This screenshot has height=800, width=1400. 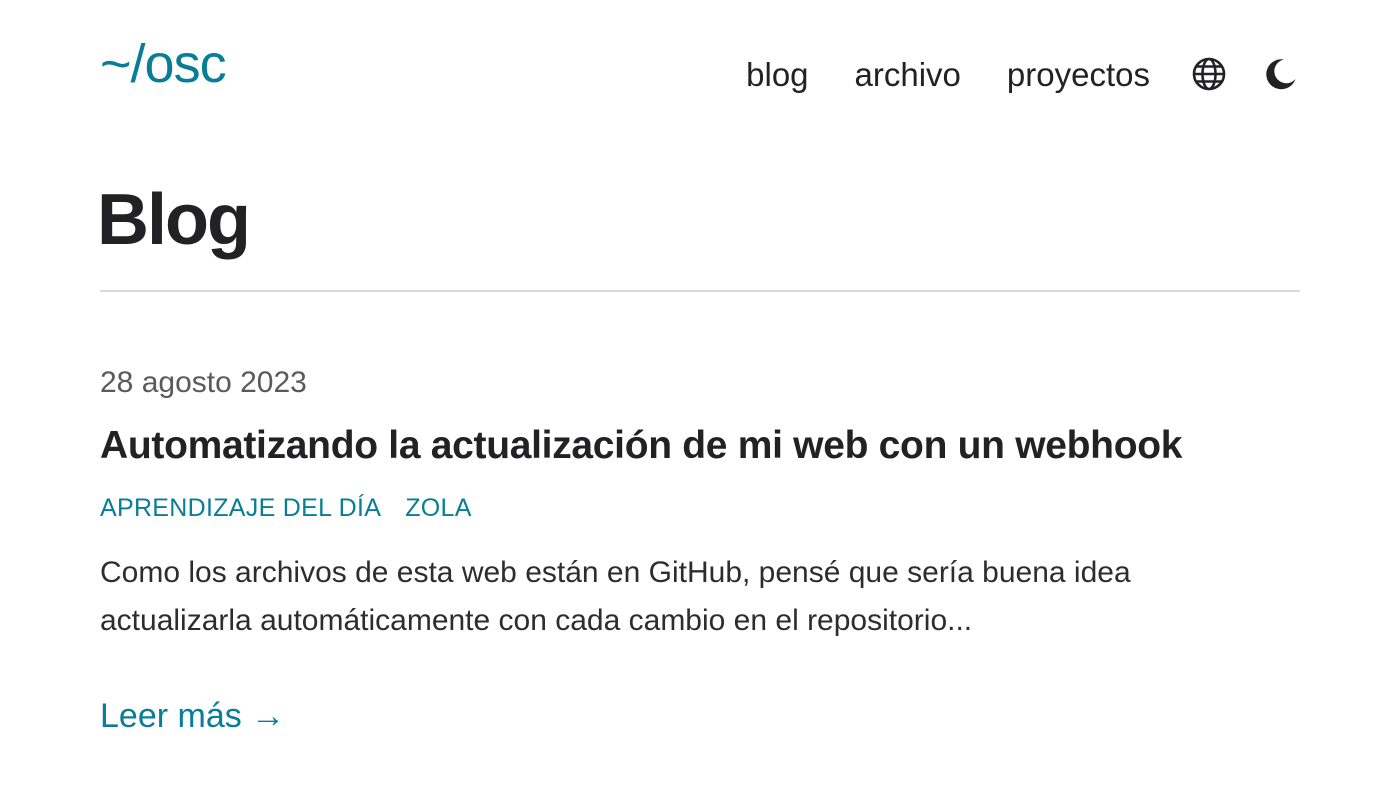 What do you see at coordinates (700, 291) in the screenshot?
I see `title-divider` at bounding box center [700, 291].